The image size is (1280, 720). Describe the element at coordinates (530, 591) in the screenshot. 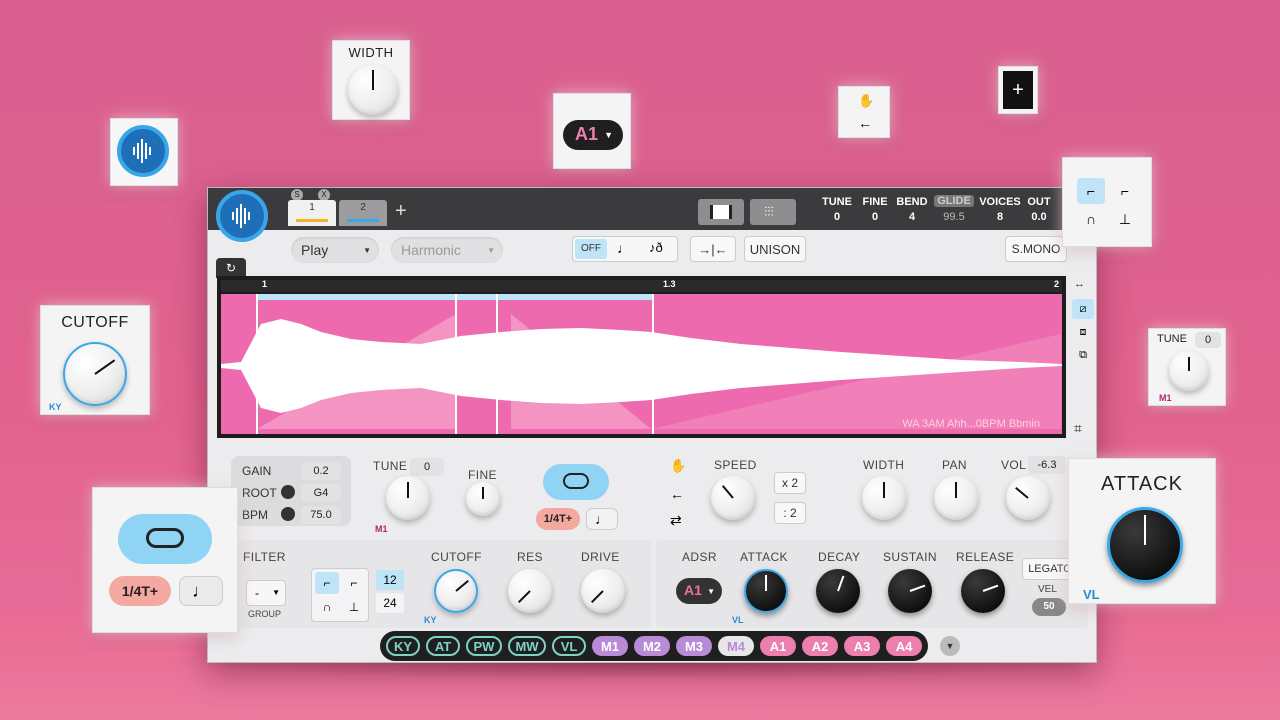

I see `res-knob` at that location.